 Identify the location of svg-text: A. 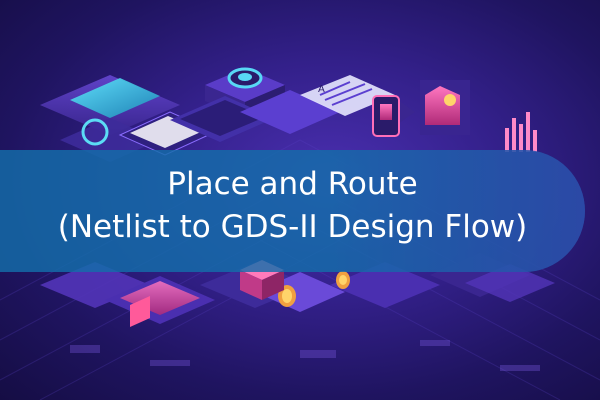
(321, 89).